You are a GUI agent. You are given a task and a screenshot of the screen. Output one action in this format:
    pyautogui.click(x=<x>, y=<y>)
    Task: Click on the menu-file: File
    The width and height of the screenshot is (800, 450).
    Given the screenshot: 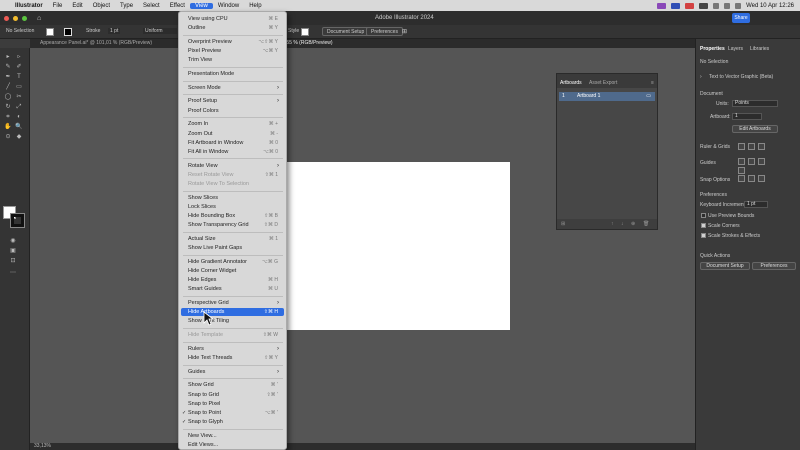 What is the action you would take?
    pyautogui.click(x=58, y=6)
    